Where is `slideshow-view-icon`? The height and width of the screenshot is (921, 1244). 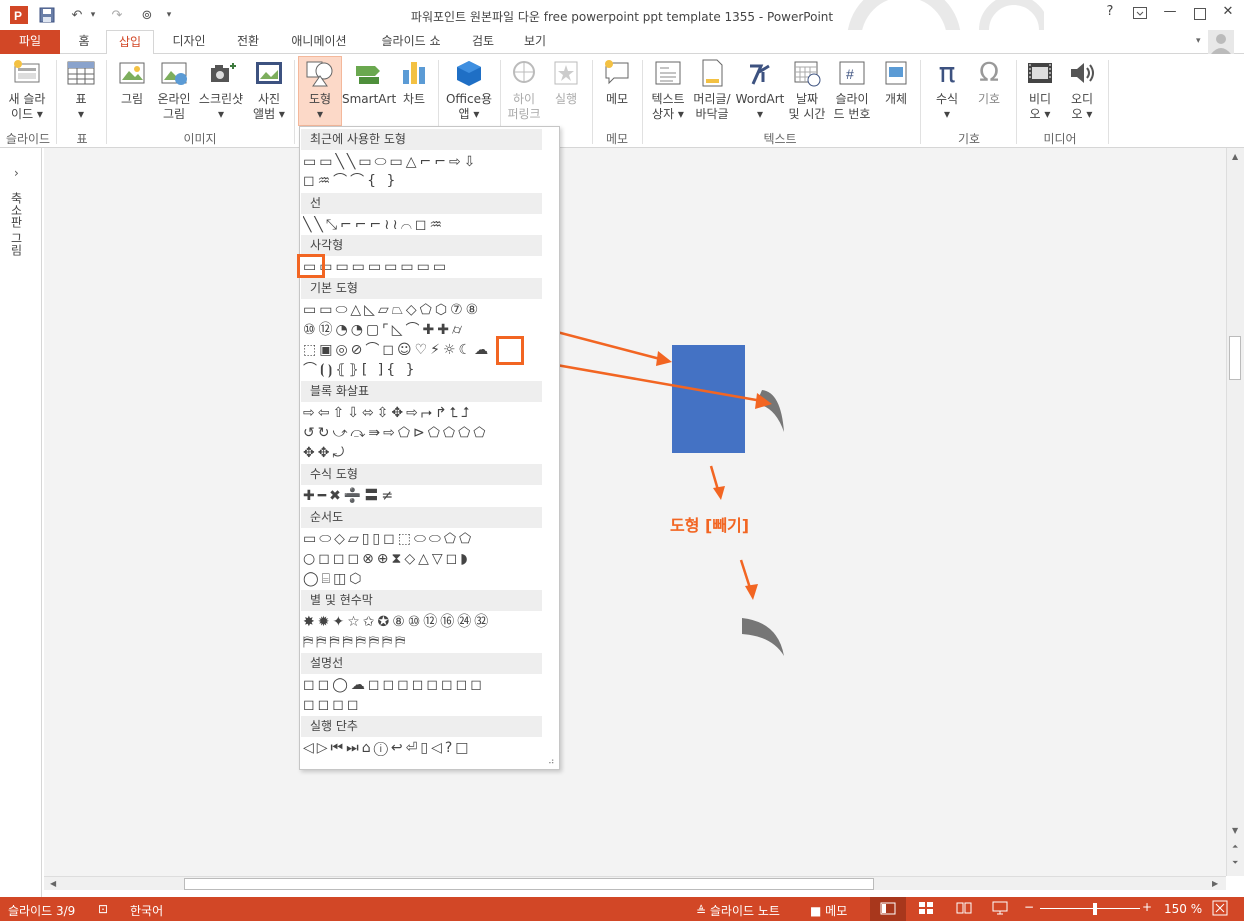
slideshow-view-icon is located at coordinates (1000, 909).